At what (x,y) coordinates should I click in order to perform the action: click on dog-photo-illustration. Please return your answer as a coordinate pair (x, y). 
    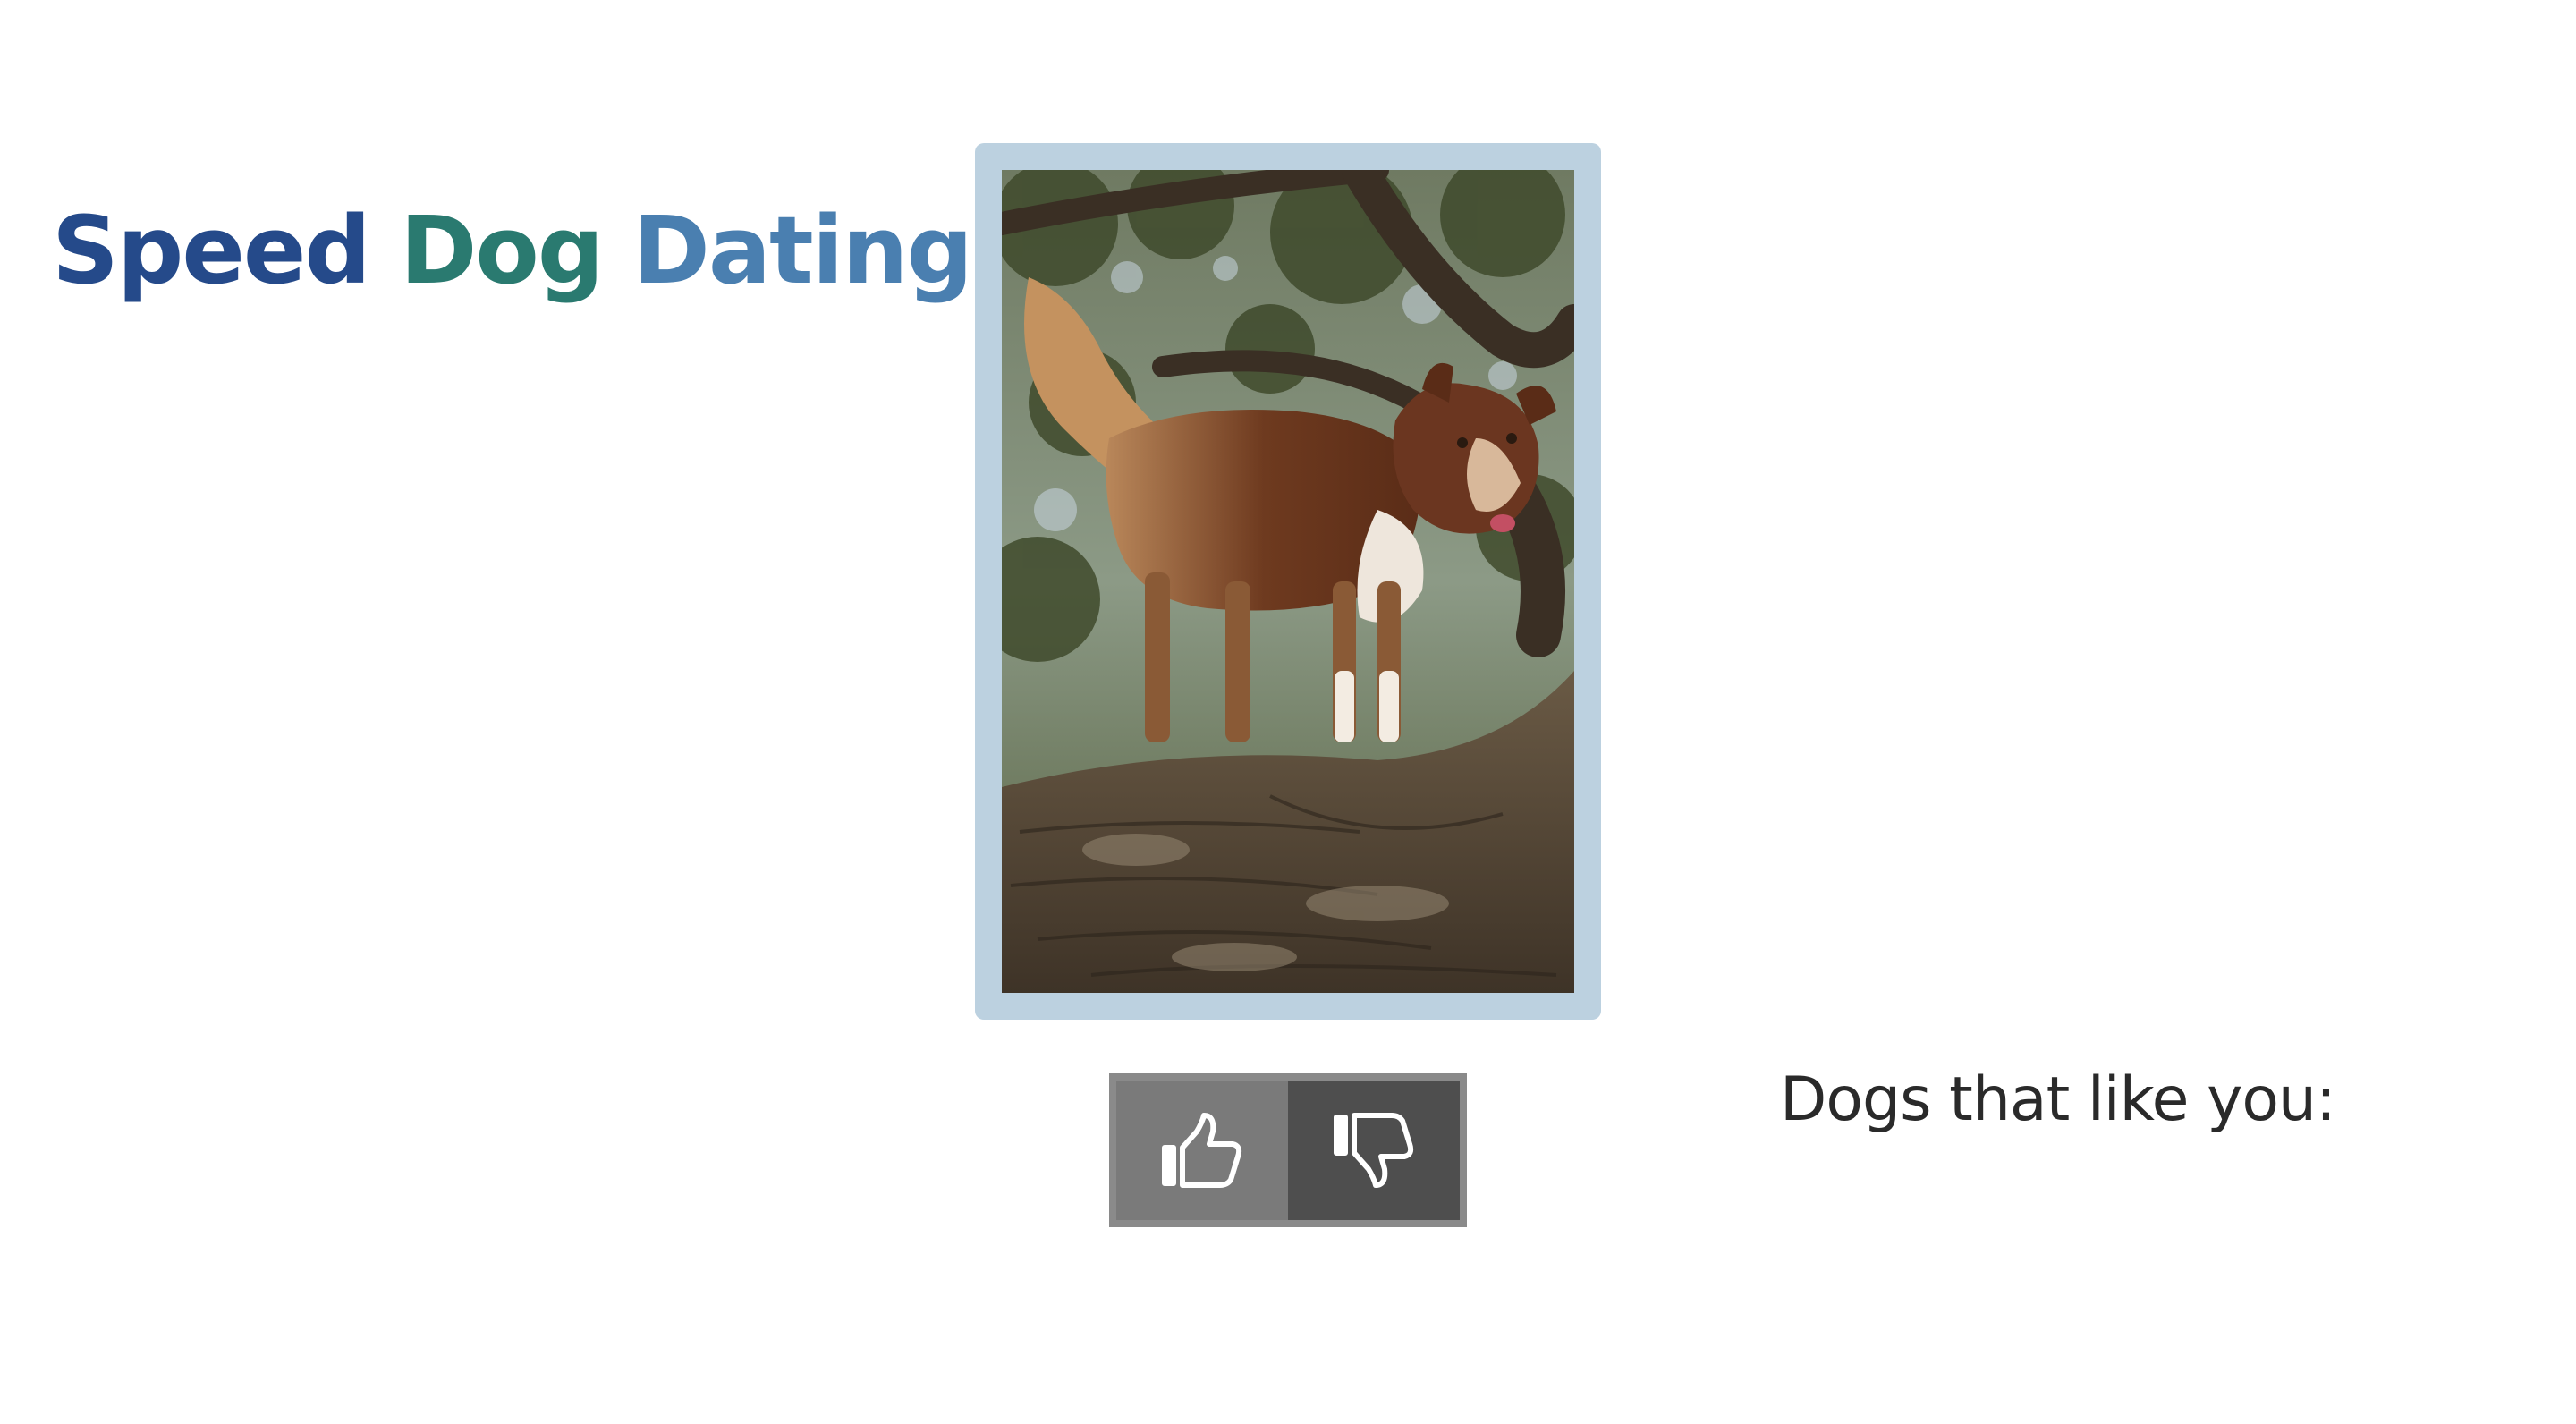
    Looking at the image, I should click on (1288, 581).